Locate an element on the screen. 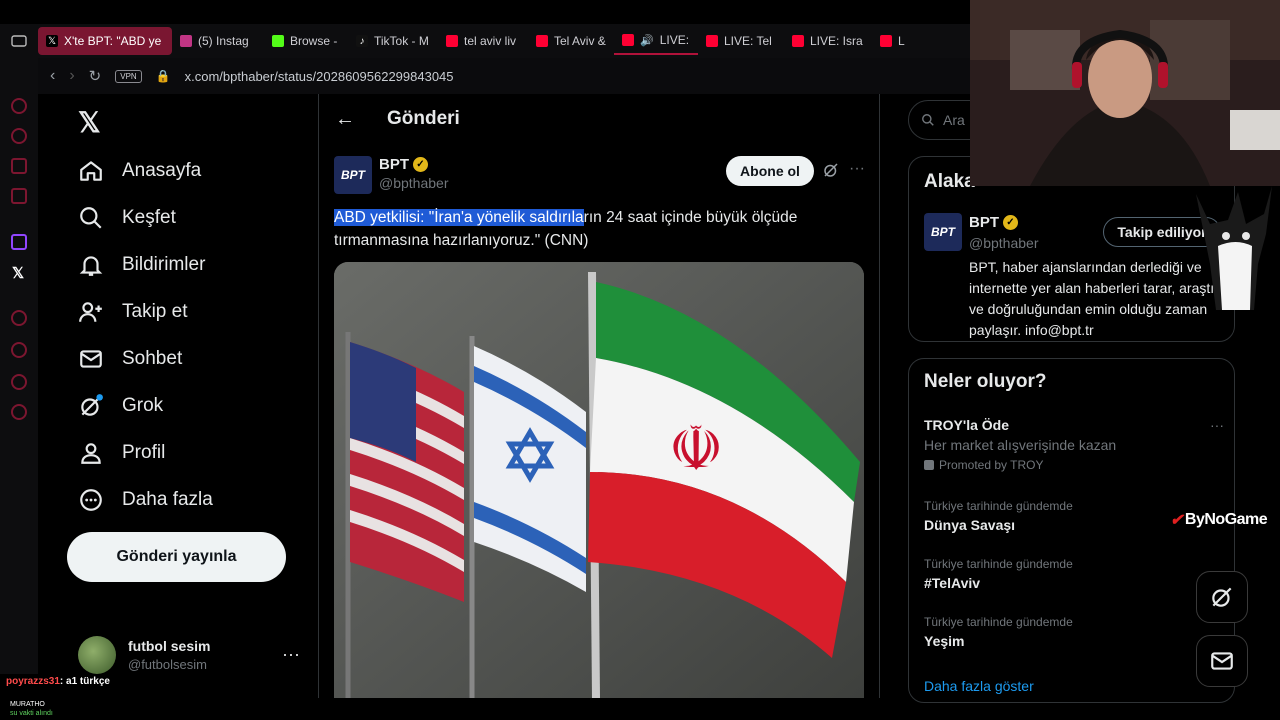  search-placeholder: Ara is located at coordinates (954, 120).